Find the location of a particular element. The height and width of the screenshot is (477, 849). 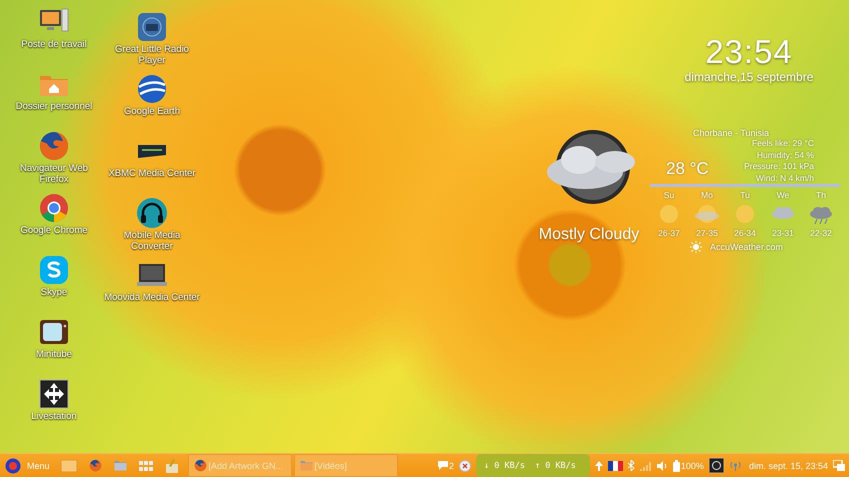

clock-time: 23:54 is located at coordinates (749, 52).